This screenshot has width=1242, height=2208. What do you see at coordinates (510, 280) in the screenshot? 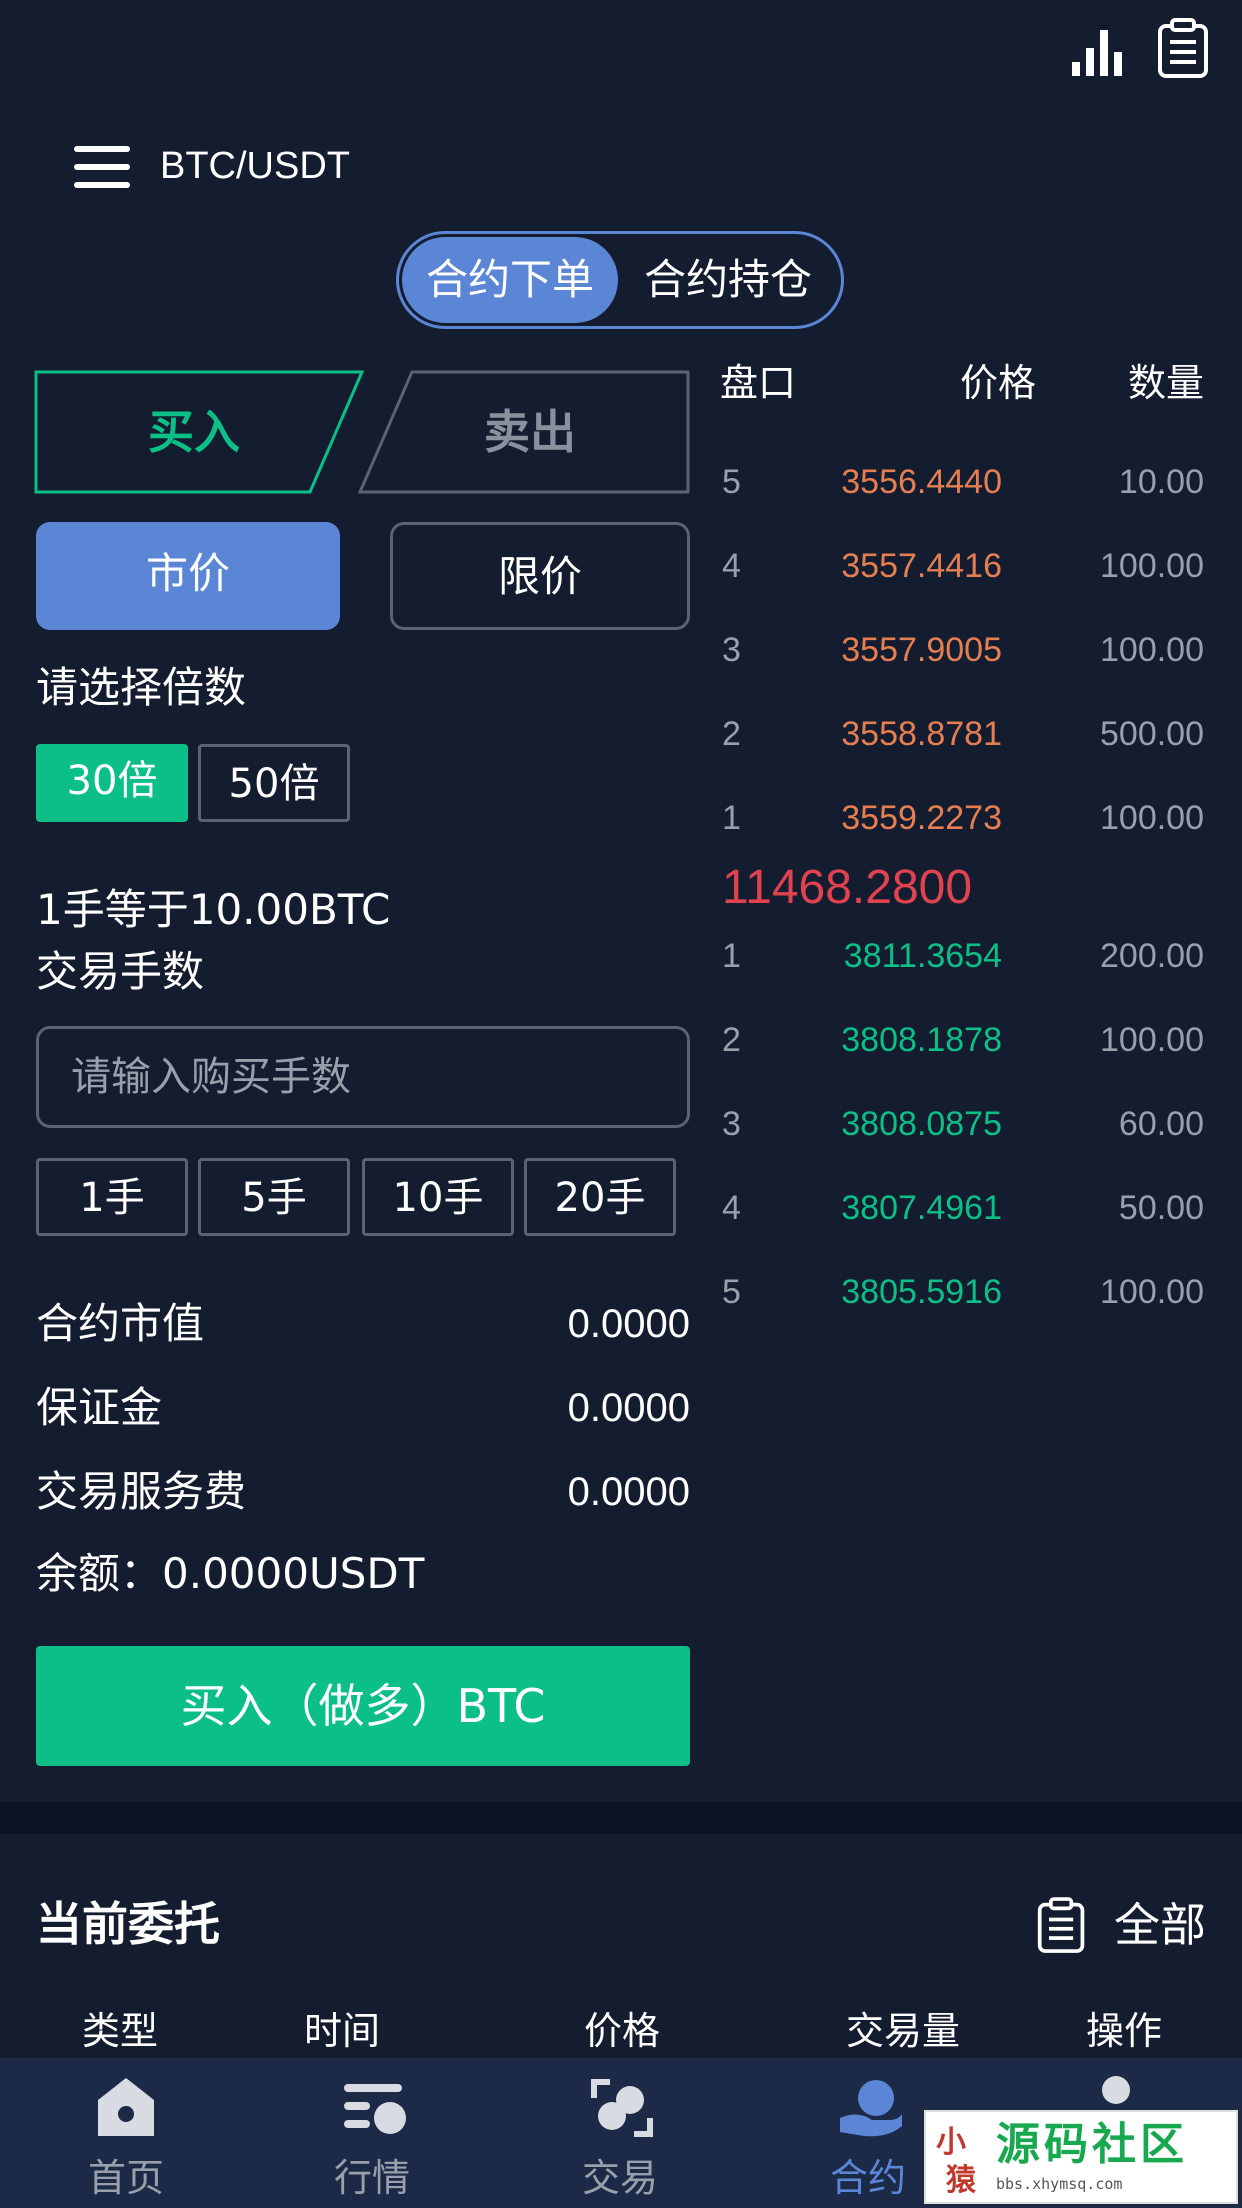
I see `tab-contract-order: 合约下单` at bounding box center [510, 280].